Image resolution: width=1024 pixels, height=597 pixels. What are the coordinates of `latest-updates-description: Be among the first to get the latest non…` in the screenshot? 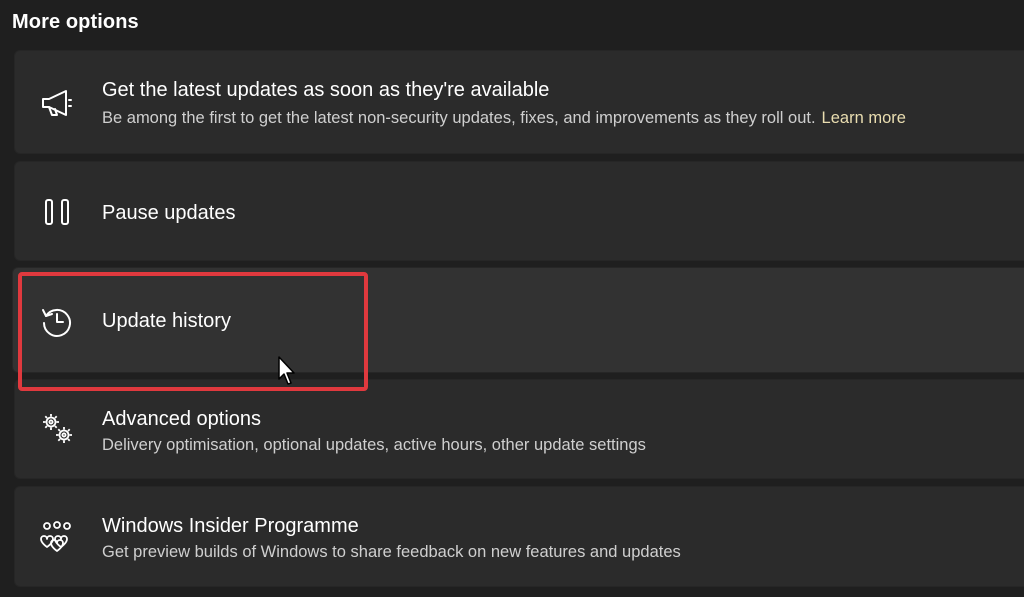 It's located at (504, 118).